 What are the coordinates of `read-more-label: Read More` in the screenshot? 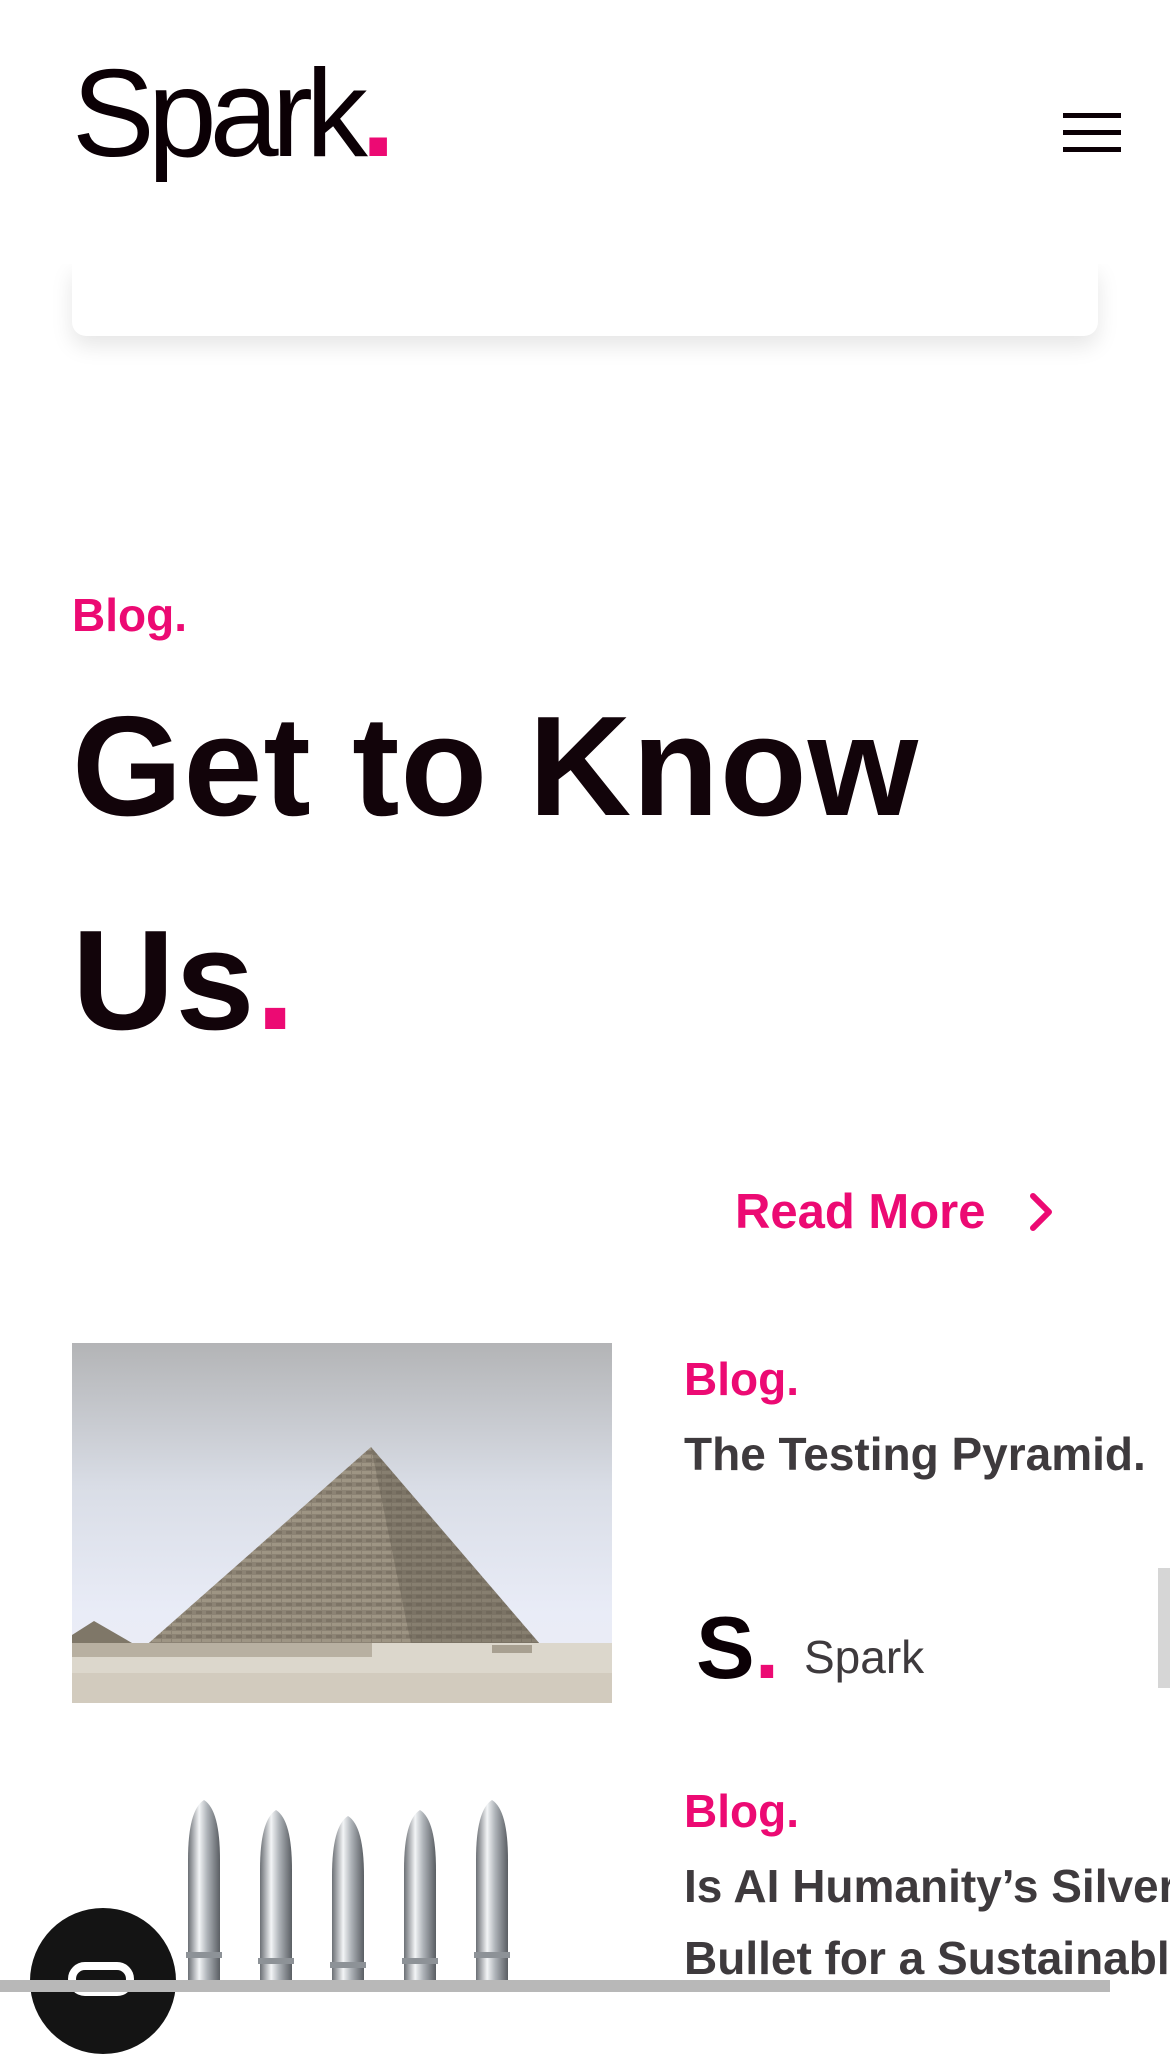 It's located at (860, 1212).